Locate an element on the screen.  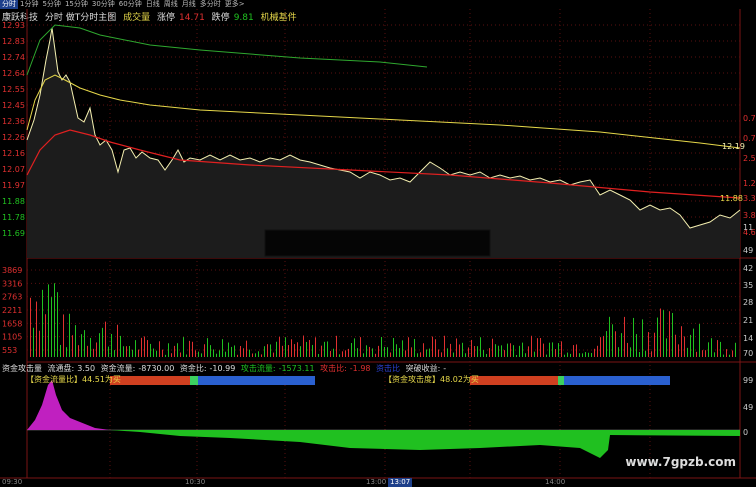
right-tick-label: 28 is located at coordinates (748, 302).